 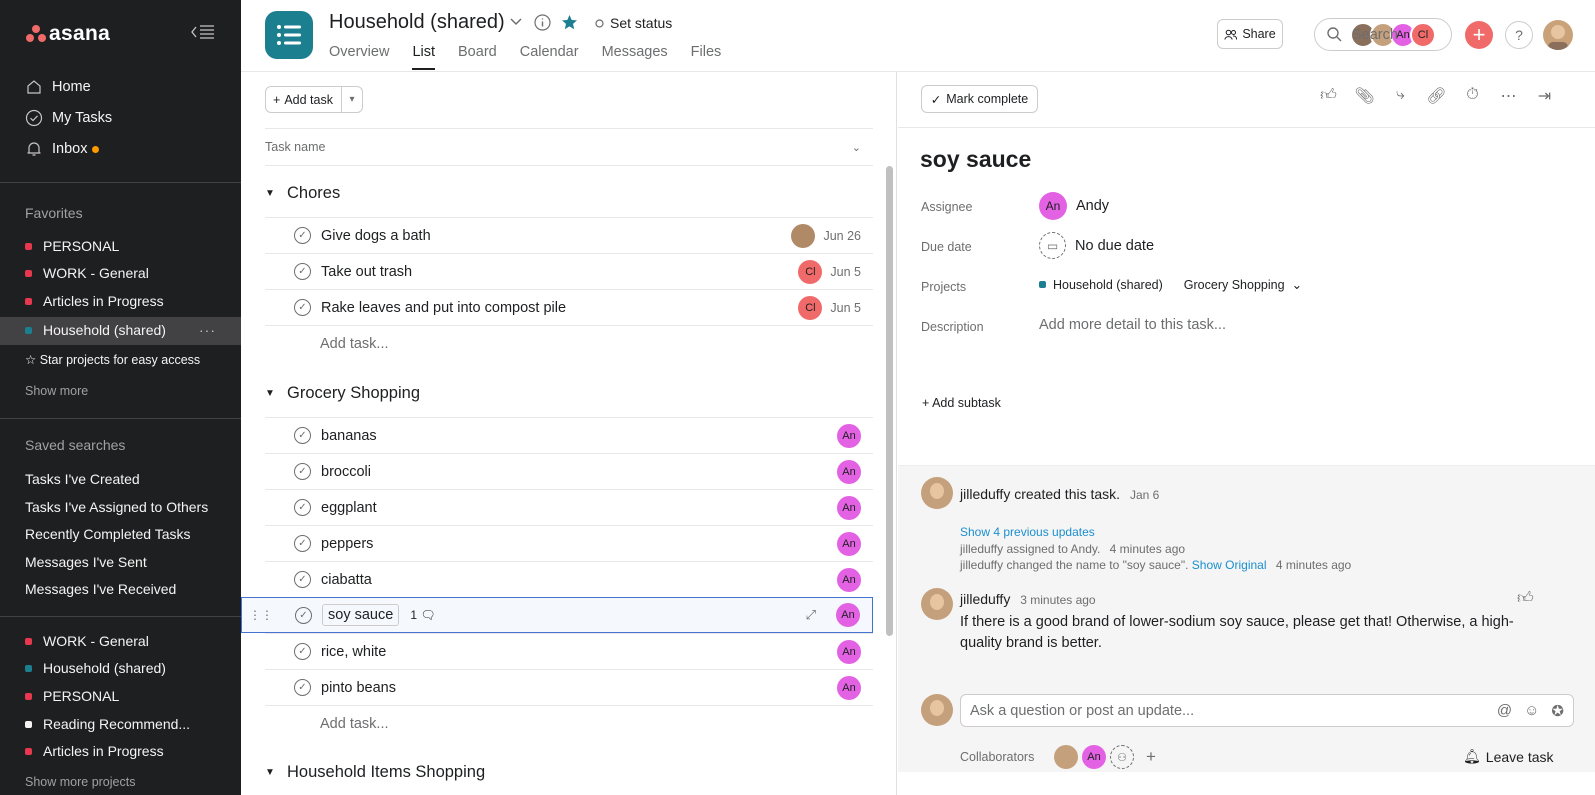 I want to click on sticker-icon: ✪, so click(x=1557, y=711).